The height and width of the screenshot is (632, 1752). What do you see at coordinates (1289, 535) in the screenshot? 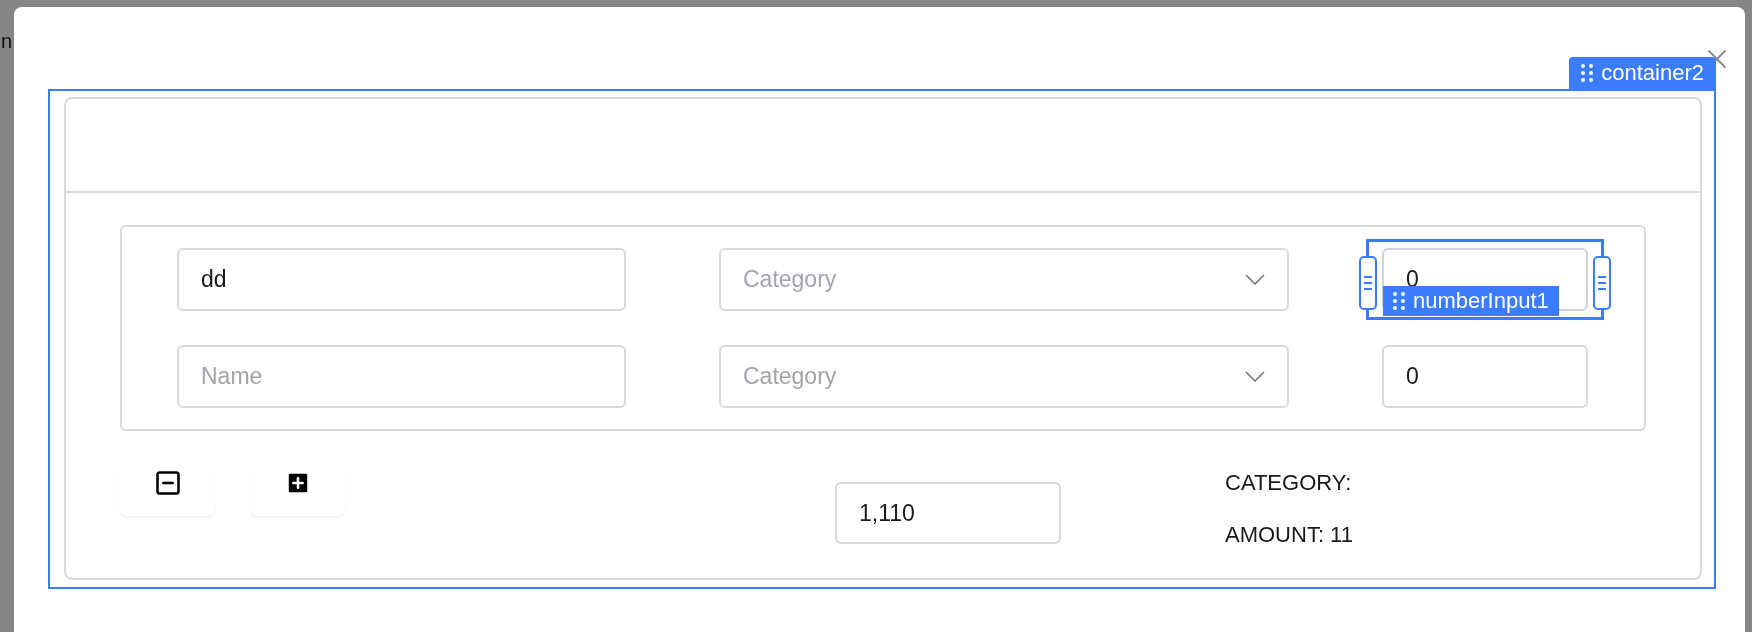
I see `summary-text: AMOUNT: 11` at bounding box center [1289, 535].